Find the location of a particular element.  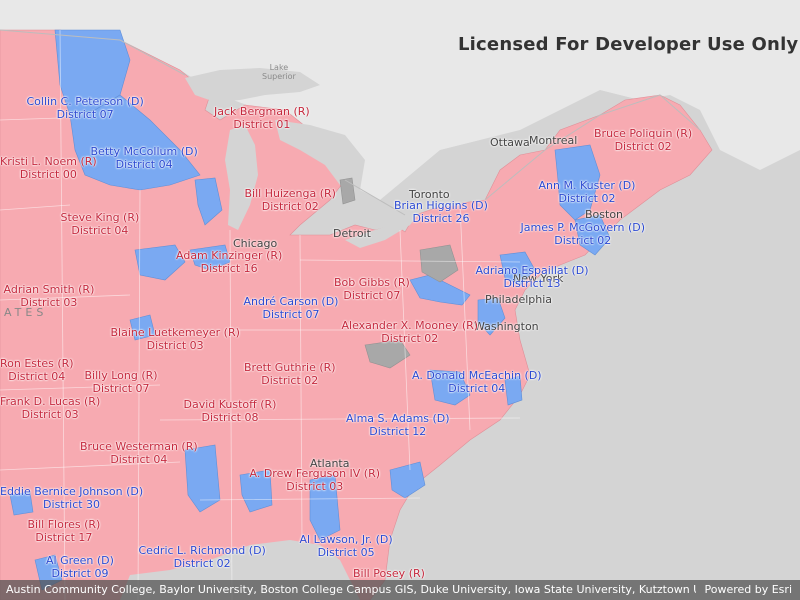

representative-name: André Carson (D) is located at coordinates (291, 301).